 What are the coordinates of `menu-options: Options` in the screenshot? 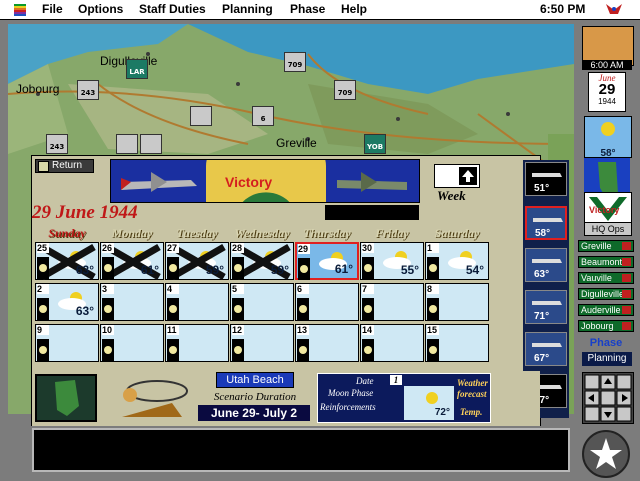 It's located at (100, 9).